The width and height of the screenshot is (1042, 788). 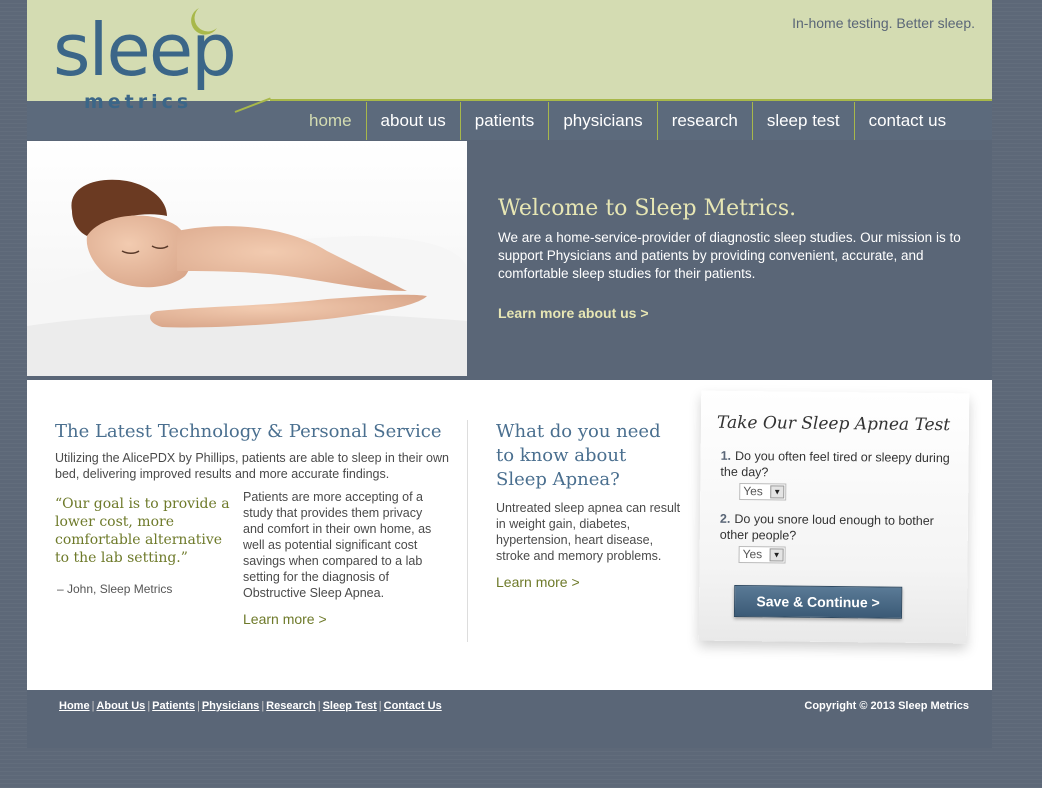 I want to click on tagline: In-home testing. Better sleep., so click(x=883, y=23).